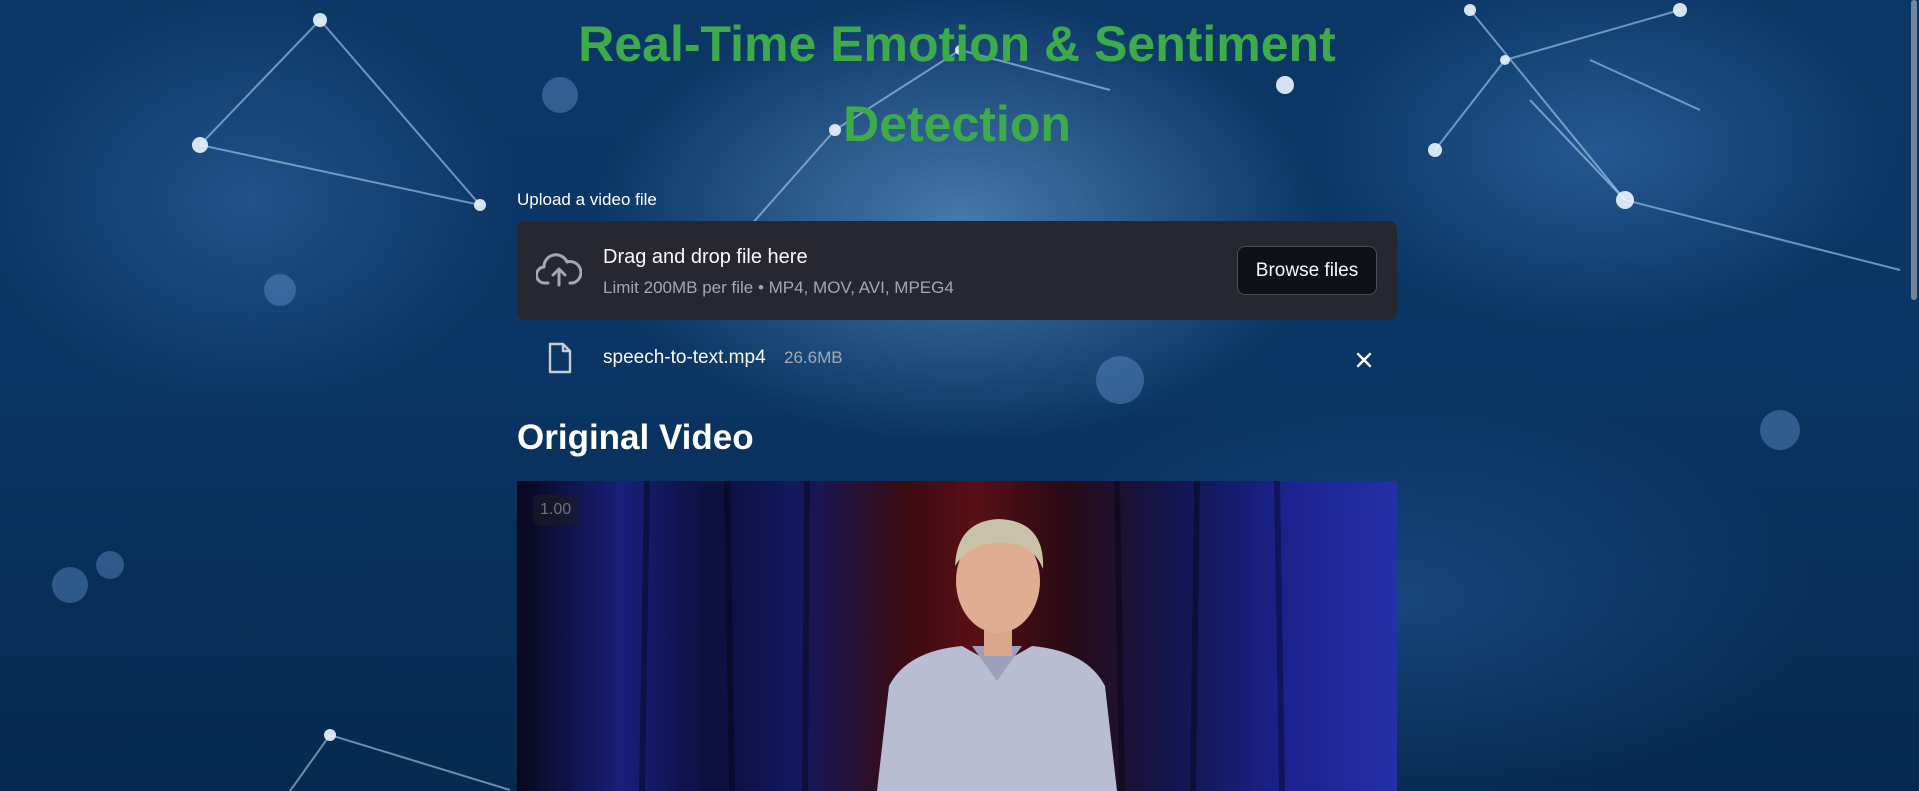 The height and width of the screenshot is (791, 1919). What do you see at coordinates (556, 510) in the screenshot?
I see `playback-speed-badge: 1.00` at bounding box center [556, 510].